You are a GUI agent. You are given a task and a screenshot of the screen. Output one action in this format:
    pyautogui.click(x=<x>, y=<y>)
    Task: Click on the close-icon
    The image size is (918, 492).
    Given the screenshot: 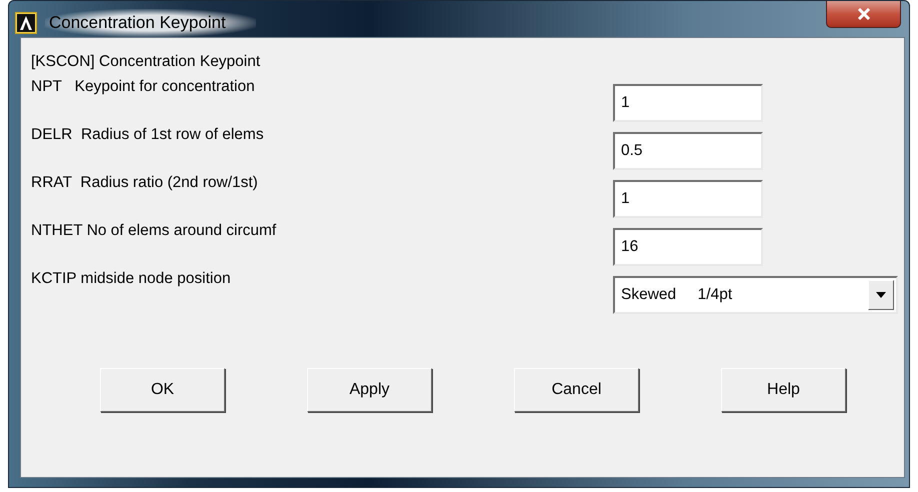 What is the action you would take?
    pyautogui.click(x=863, y=14)
    